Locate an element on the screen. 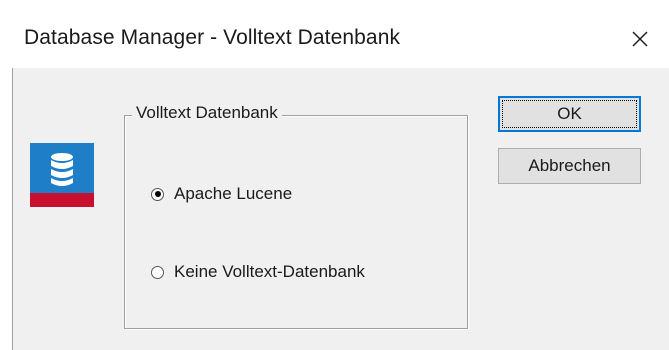 The image size is (669, 350). ok-button: OK is located at coordinates (569, 114).